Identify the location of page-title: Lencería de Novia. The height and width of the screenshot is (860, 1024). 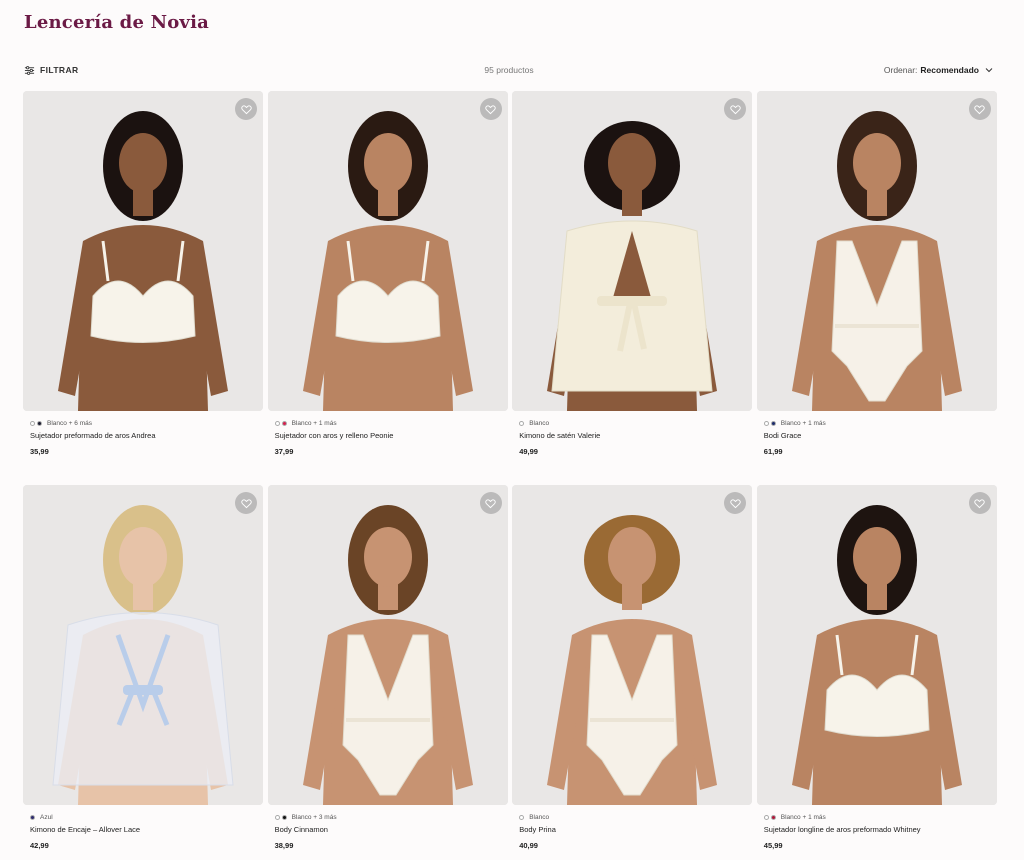
(116, 22).